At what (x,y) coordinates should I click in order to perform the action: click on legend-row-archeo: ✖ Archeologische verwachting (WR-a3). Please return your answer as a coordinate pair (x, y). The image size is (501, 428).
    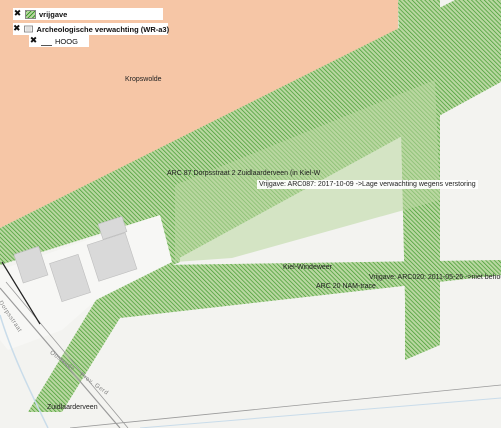
    Looking at the image, I should click on (91, 29).